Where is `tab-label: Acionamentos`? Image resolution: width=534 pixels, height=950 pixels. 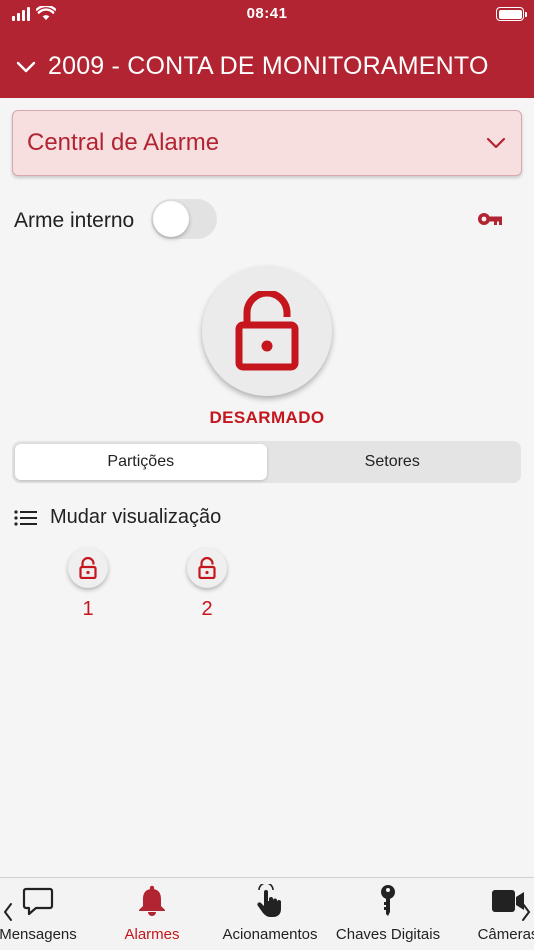 tab-label: Acionamentos is located at coordinates (270, 934).